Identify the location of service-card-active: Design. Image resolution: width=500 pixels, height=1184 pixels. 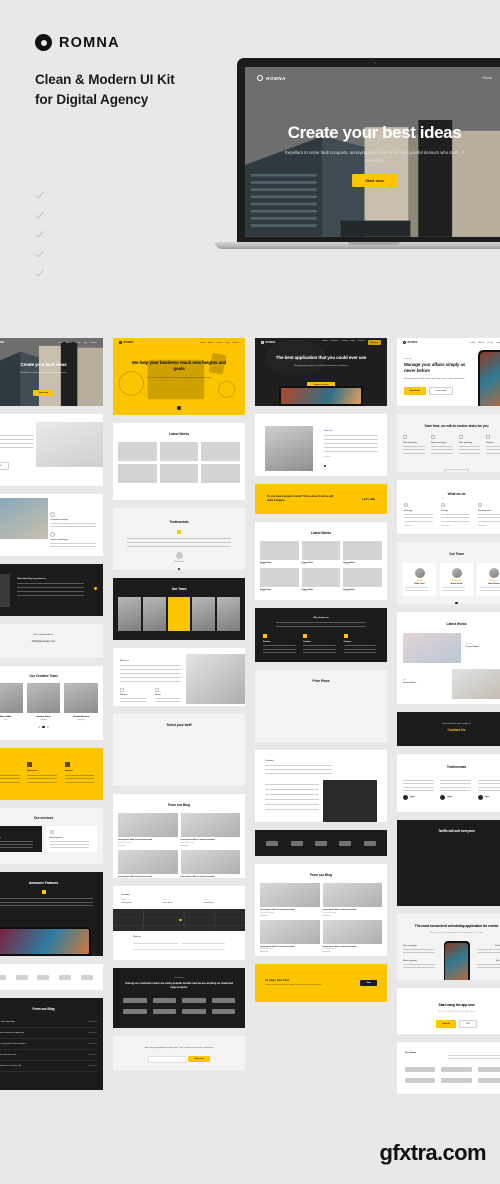
(21, 839).